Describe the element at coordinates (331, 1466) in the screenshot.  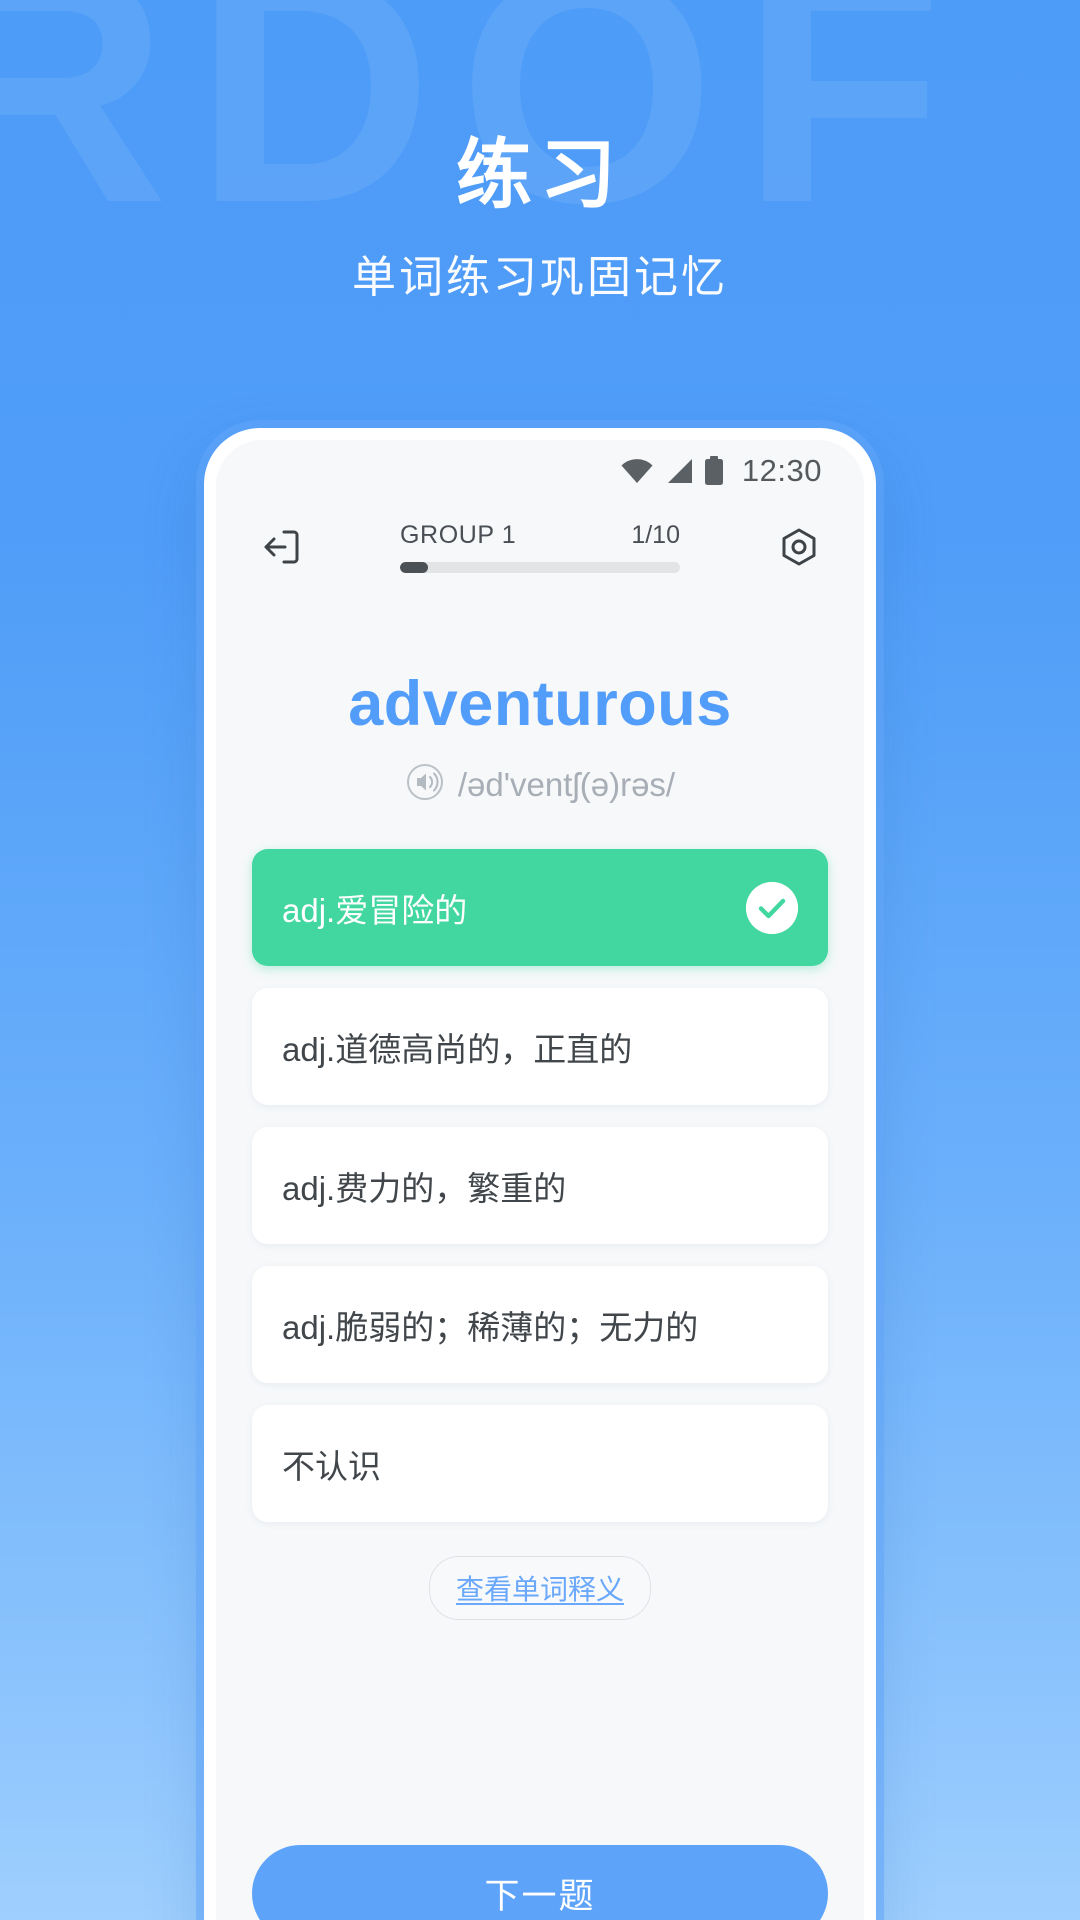
I see `answer-option-label: 不认识` at that location.